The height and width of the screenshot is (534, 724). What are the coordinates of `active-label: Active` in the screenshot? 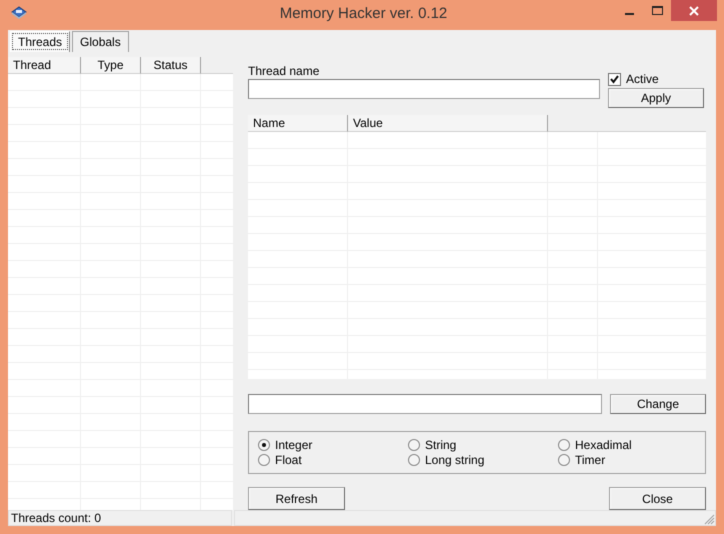 It's located at (642, 79).